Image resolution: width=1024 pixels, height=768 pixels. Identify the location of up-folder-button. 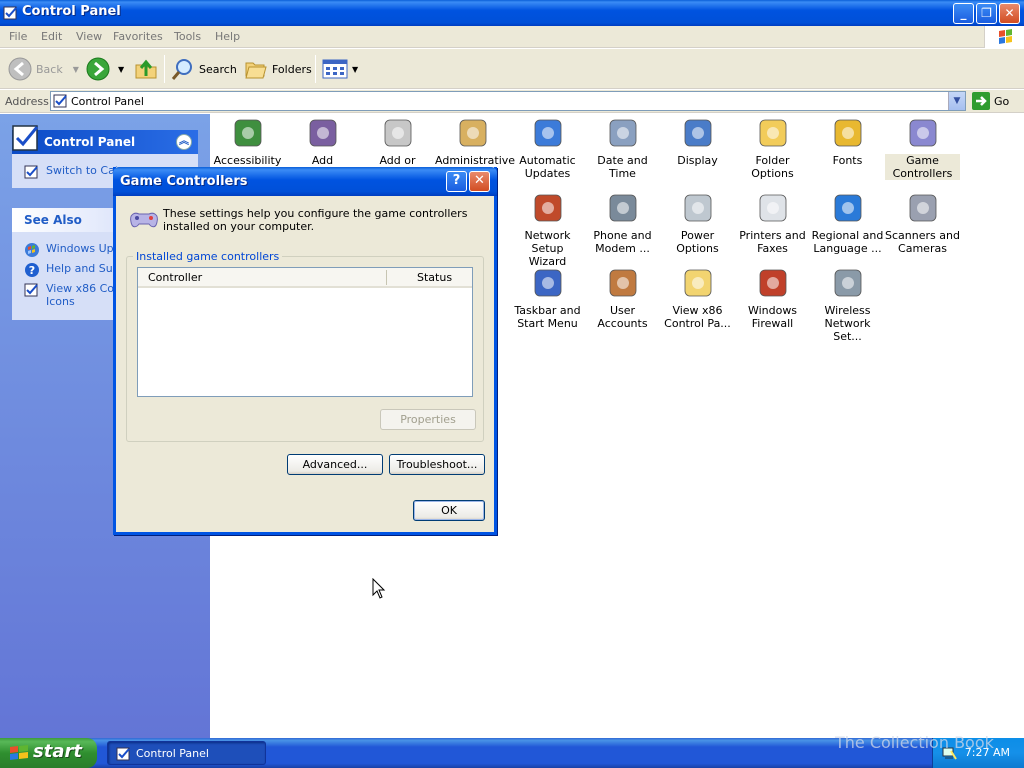
(146, 69).